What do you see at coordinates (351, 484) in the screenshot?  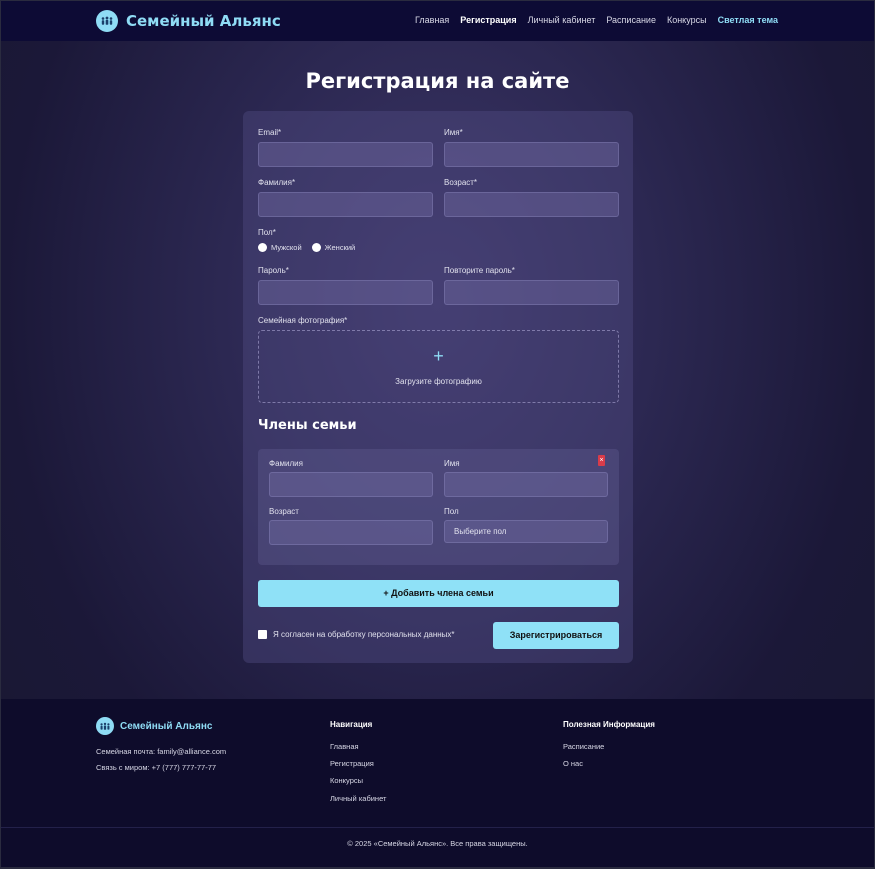 I see `member-last-name-field` at bounding box center [351, 484].